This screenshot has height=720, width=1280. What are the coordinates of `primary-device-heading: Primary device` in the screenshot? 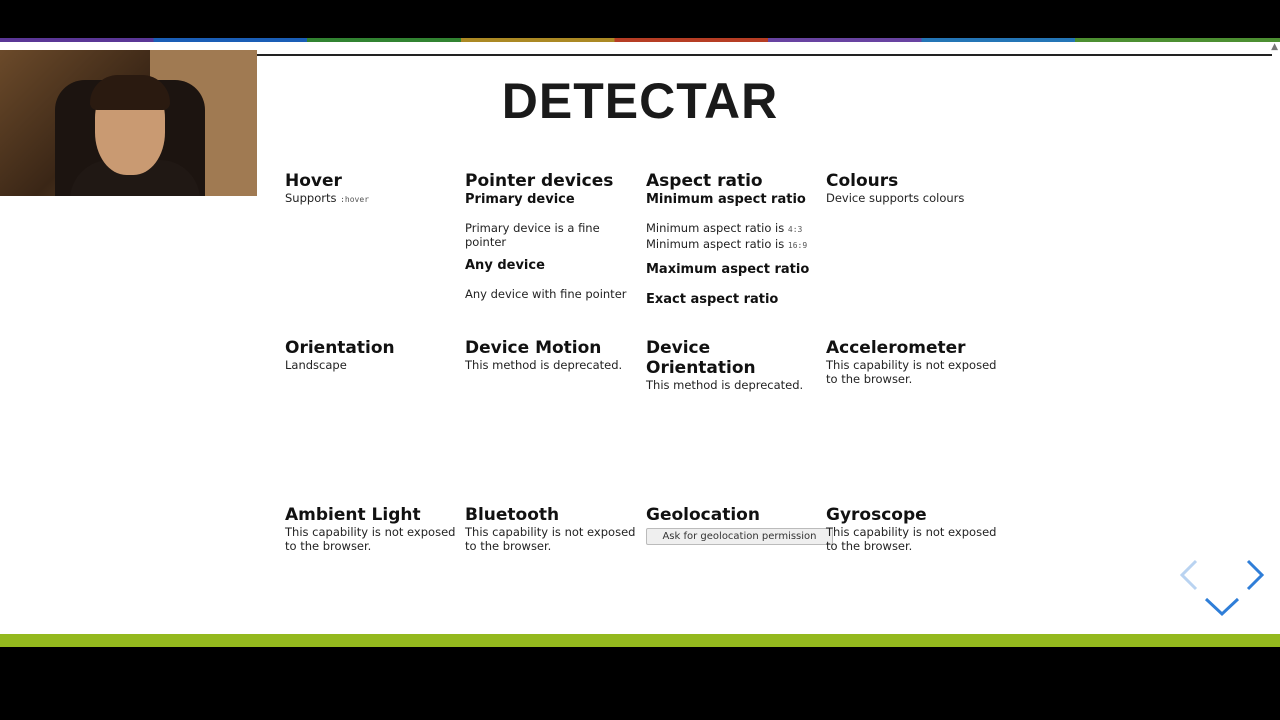 It's located at (520, 199).